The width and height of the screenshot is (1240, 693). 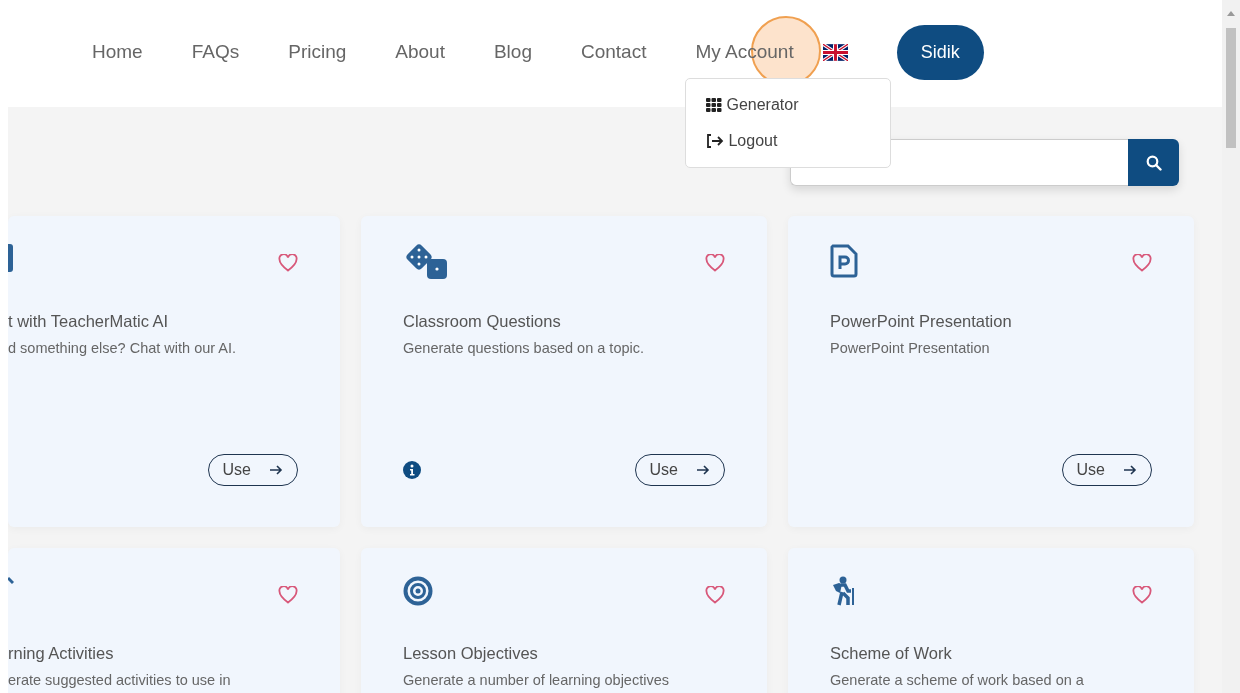 I want to click on card-description: erate suggested activities to use in, so click(x=120, y=680).